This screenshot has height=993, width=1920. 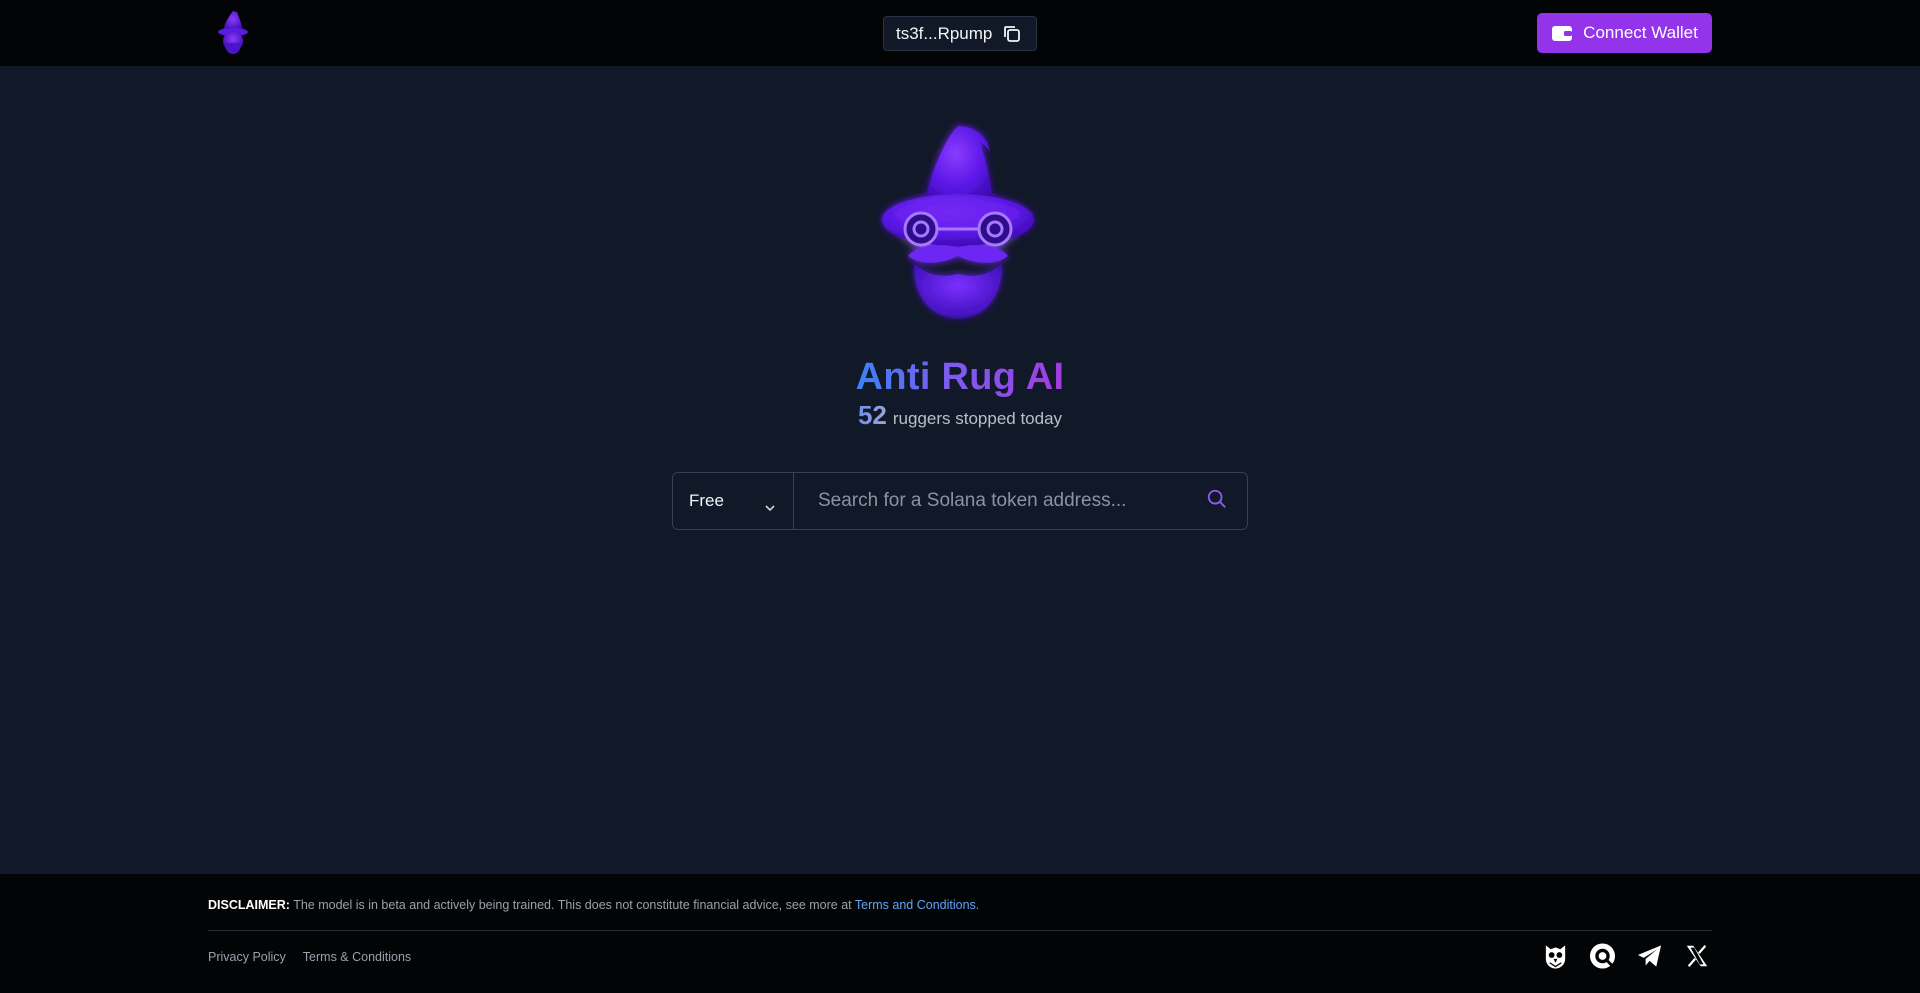 I want to click on copy-icon, so click(x=1012, y=34).